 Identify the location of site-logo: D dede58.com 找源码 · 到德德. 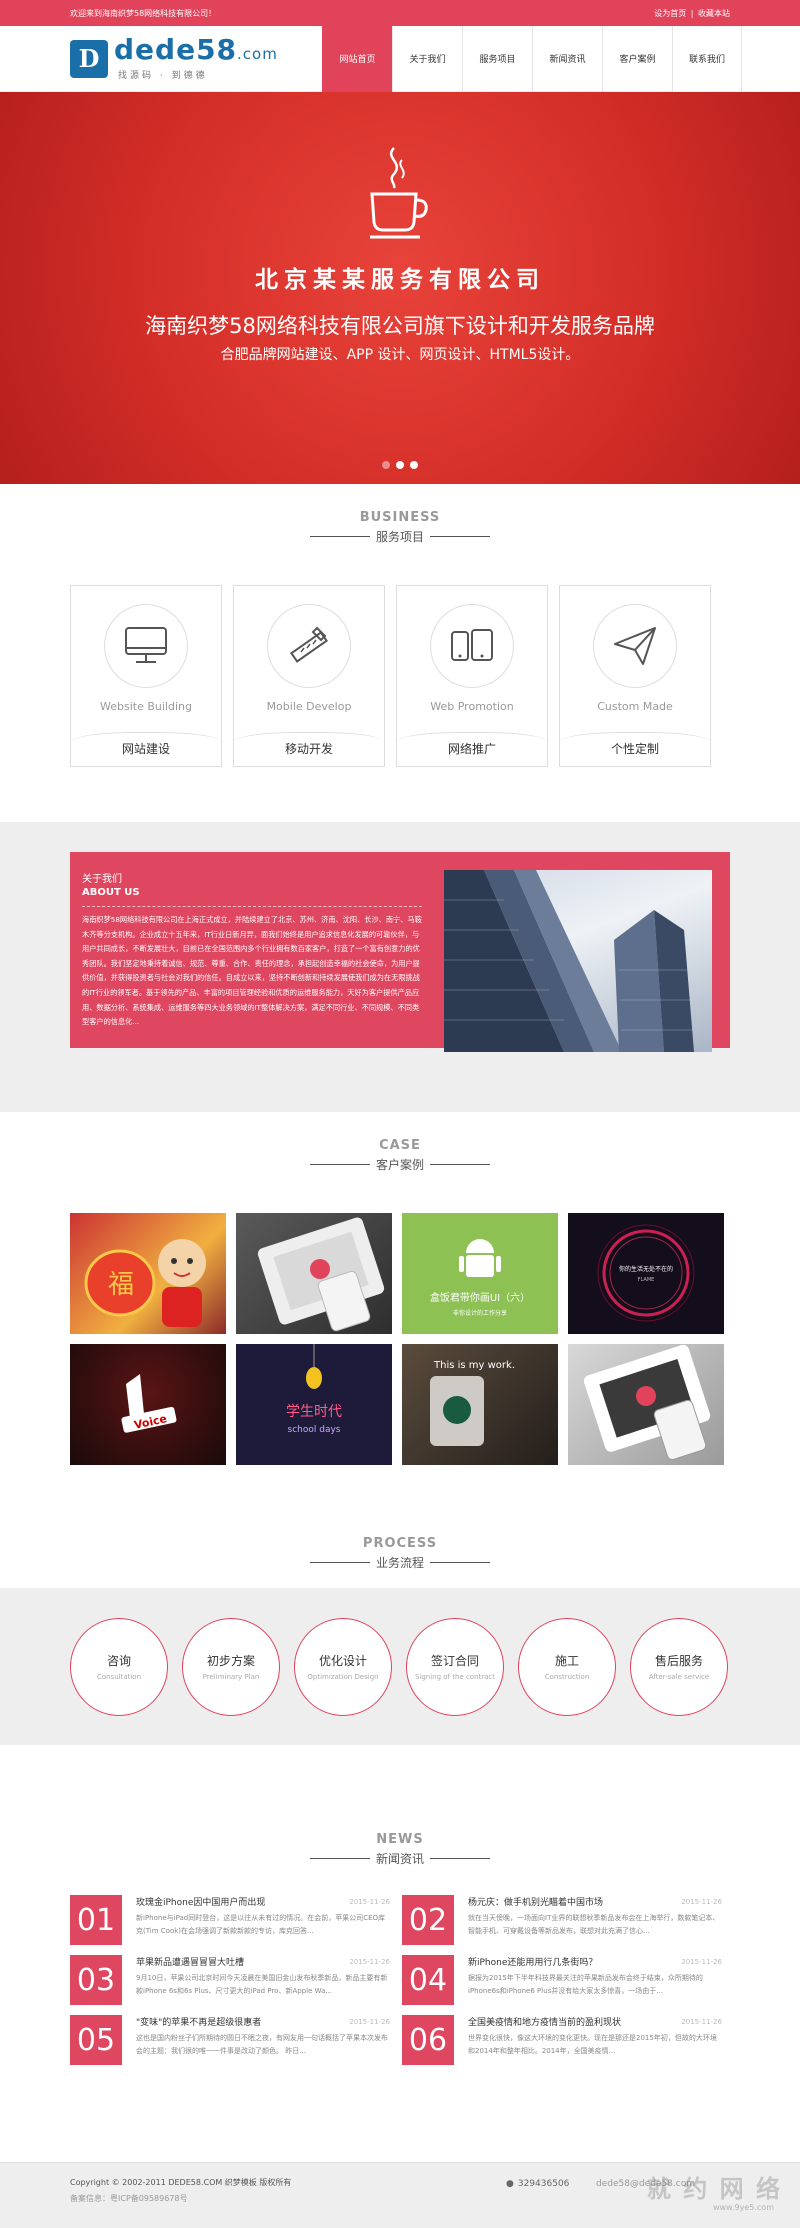
(174, 58).